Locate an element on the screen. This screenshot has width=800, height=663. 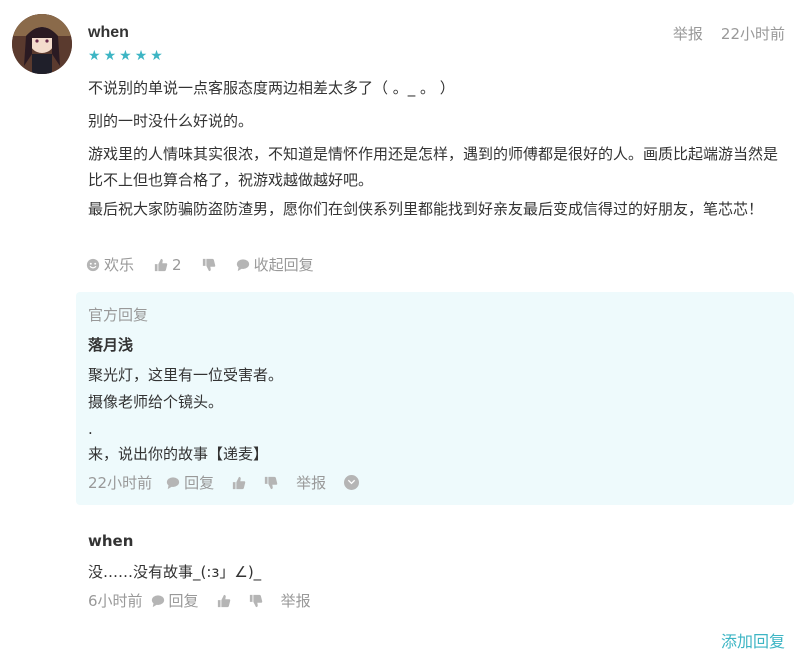
reply-time: 6小时前 is located at coordinates (115, 601).